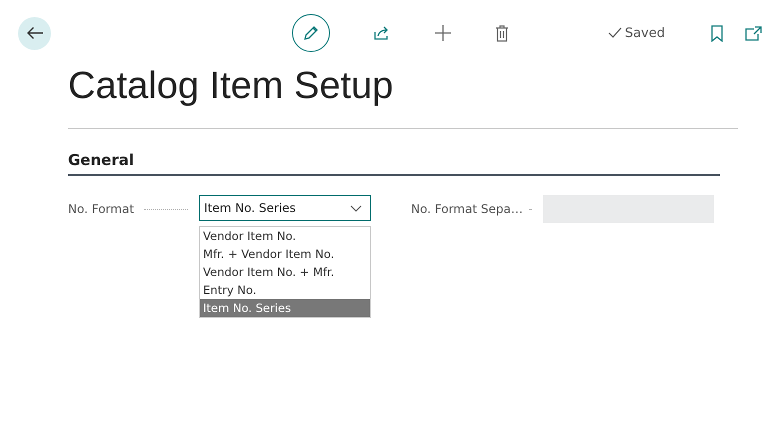 This screenshot has height=440, width=780. Describe the element at coordinates (285, 254) in the screenshot. I see `dropdown-option: Mfr. + Vendor Item No.` at that location.